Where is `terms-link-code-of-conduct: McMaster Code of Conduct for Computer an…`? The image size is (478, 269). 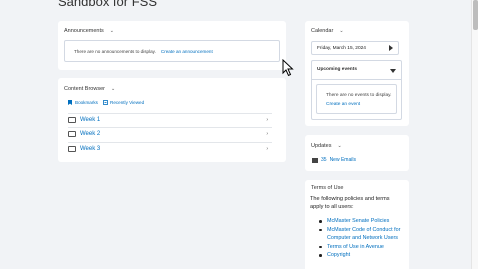
terms-link-code-of-conduct: McMaster Code of Conduct for Computer an… is located at coordinates (362, 234).